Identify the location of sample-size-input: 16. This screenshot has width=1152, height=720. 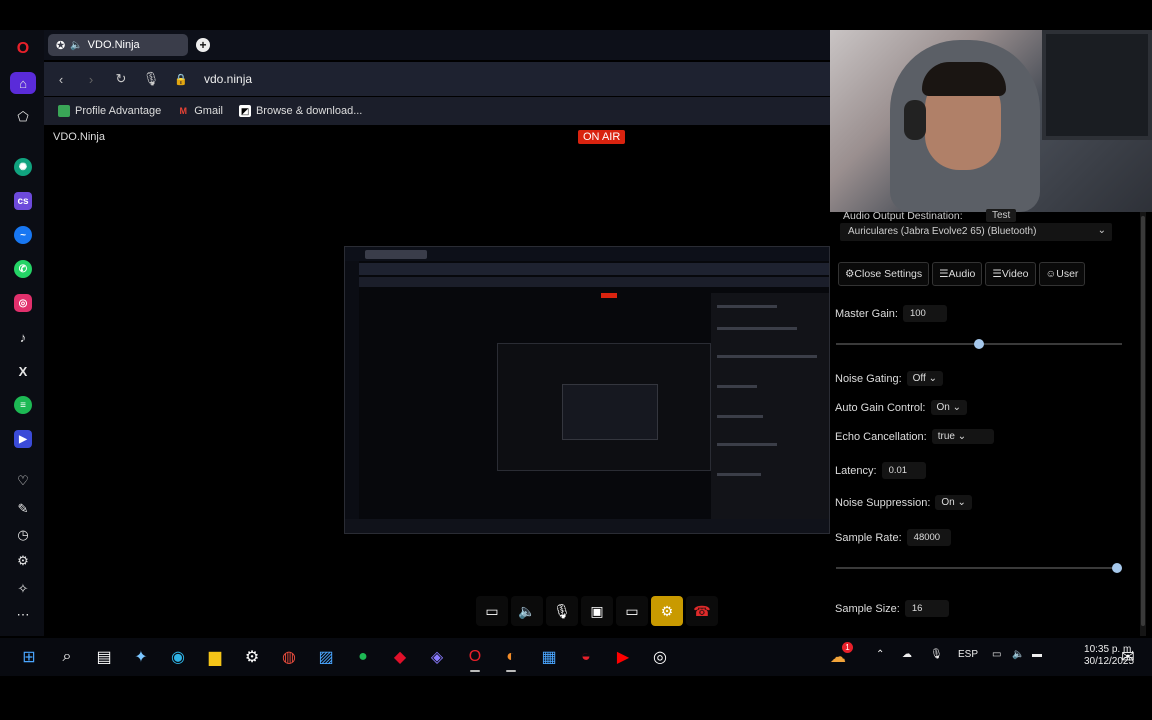
(926, 608).